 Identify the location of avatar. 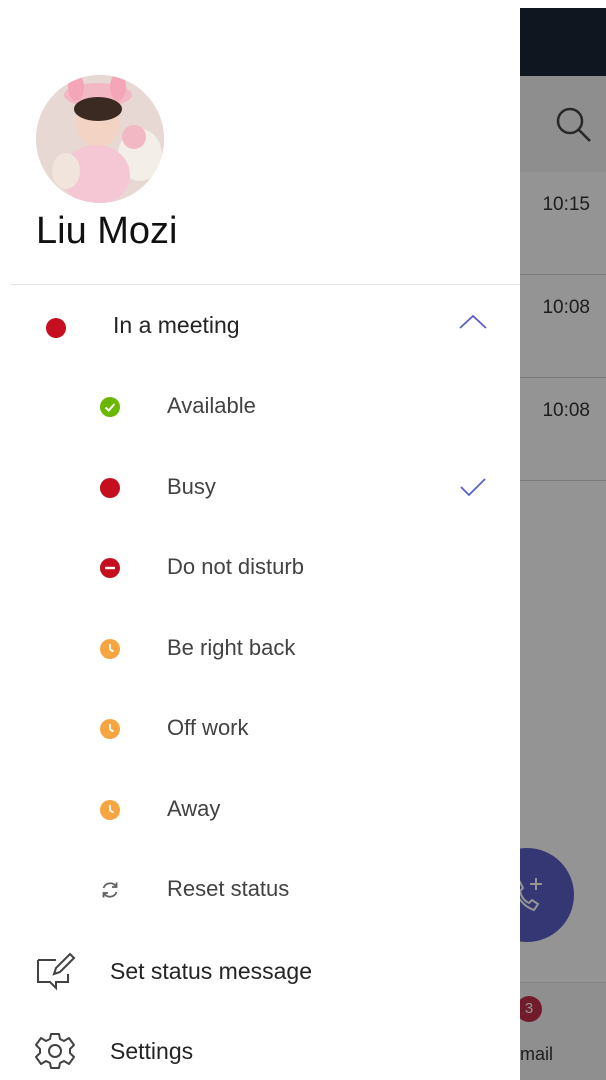
(100, 139).